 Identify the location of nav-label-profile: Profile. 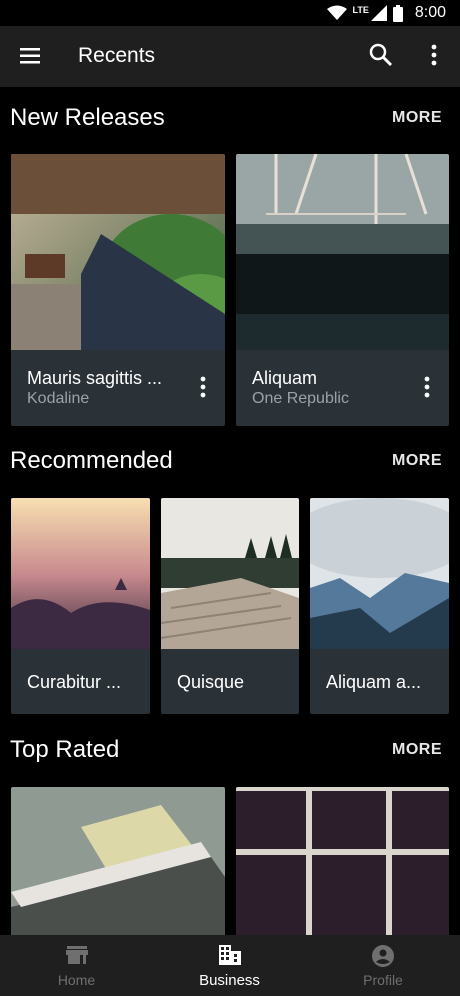
(383, 980).